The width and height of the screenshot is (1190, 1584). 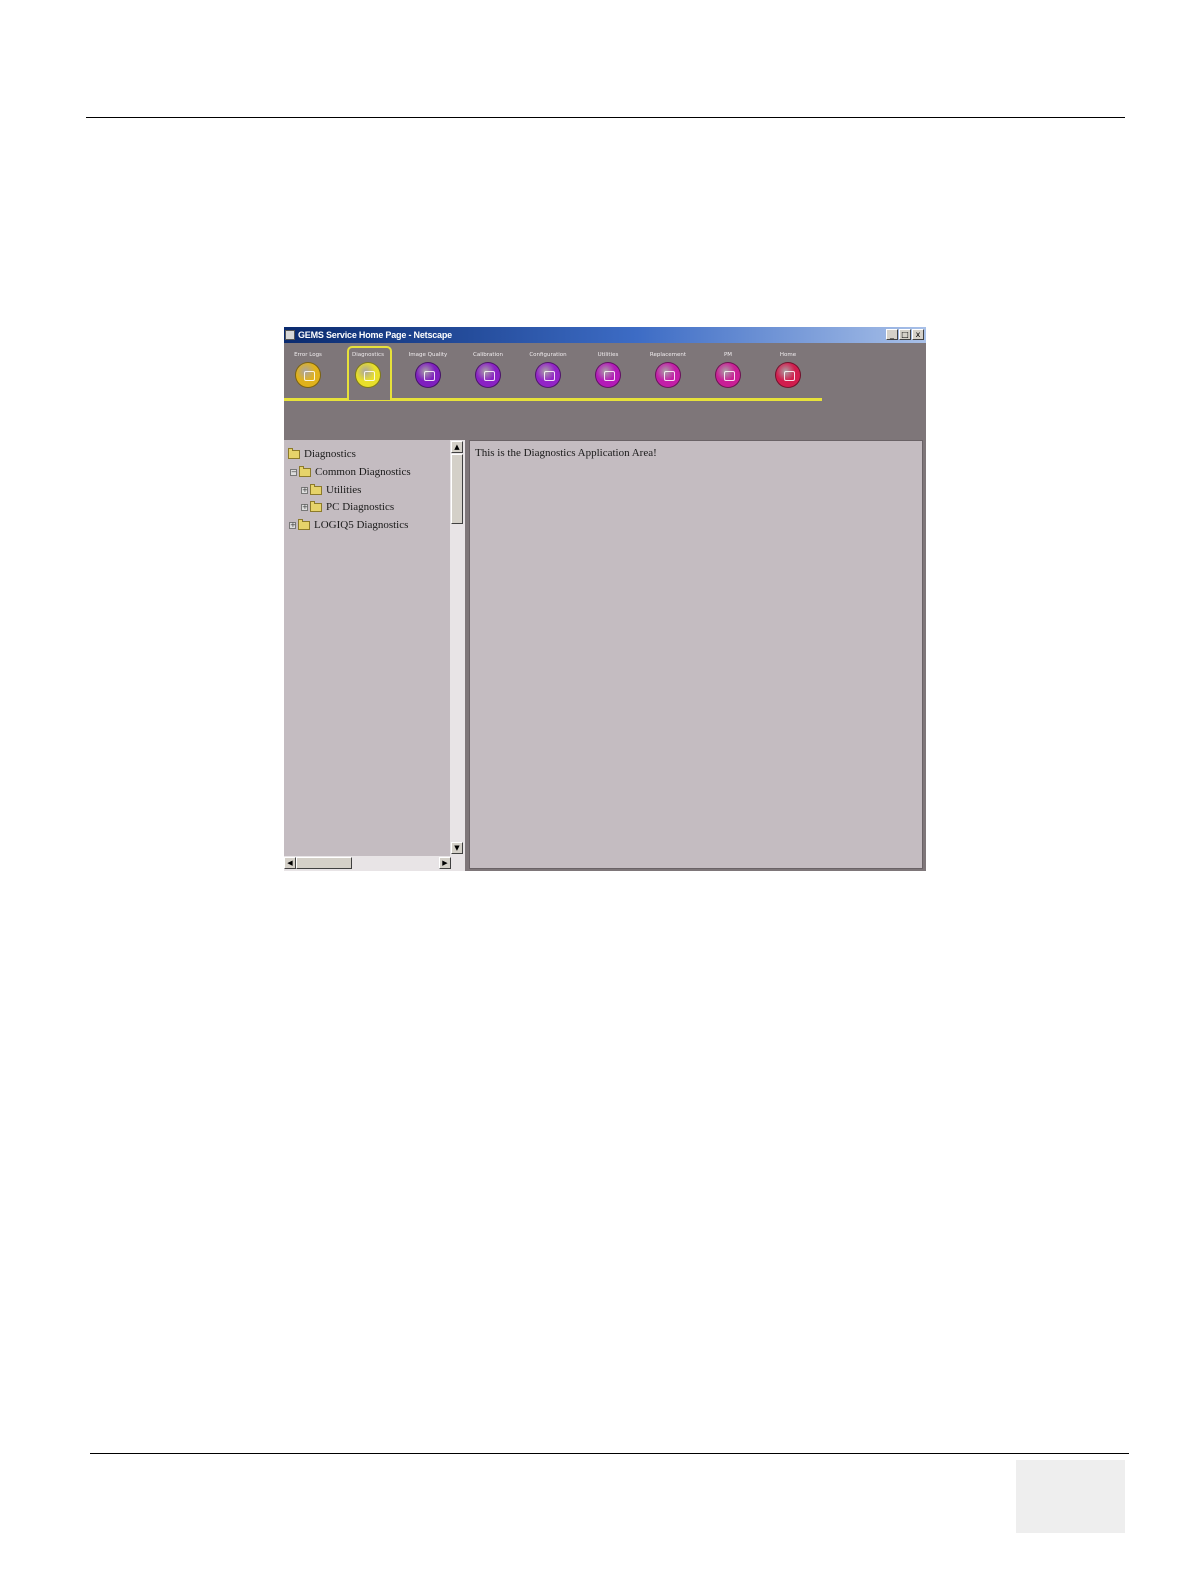 I want to click on tool-configuration: Configuration, so click(x=548, y=369).